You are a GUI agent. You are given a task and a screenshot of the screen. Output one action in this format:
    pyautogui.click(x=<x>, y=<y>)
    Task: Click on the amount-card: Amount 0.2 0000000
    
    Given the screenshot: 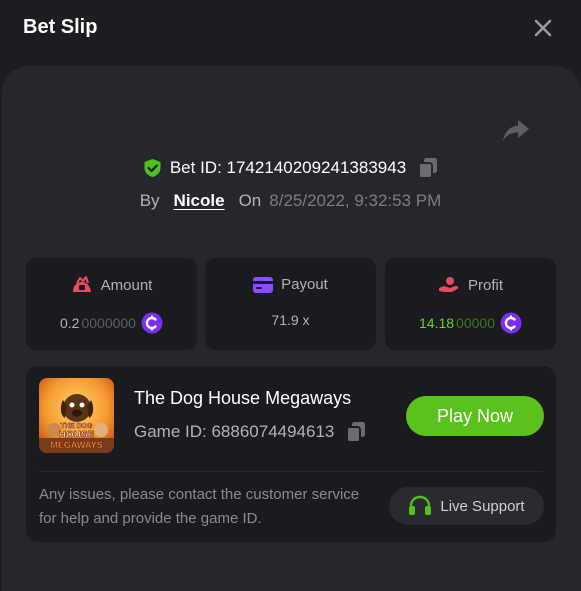 What is the action you would take?
    pyautogui.click(x=111, y=304)
    